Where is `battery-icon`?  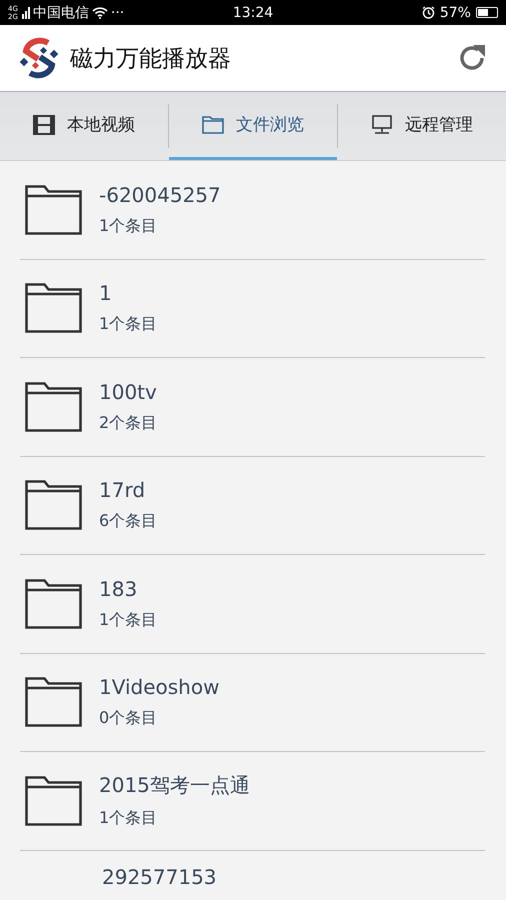 battery-icon is located at coordinates (487, 12).